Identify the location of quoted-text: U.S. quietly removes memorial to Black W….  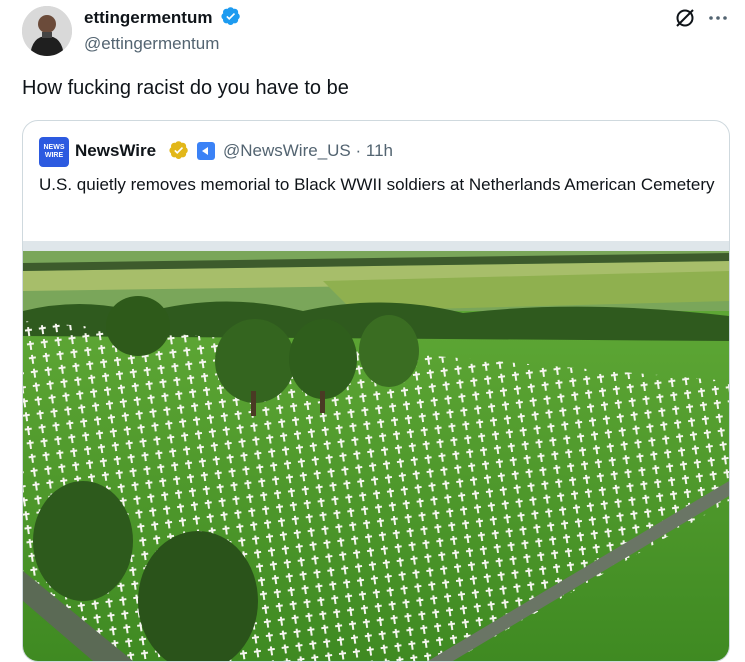
(377, 184).